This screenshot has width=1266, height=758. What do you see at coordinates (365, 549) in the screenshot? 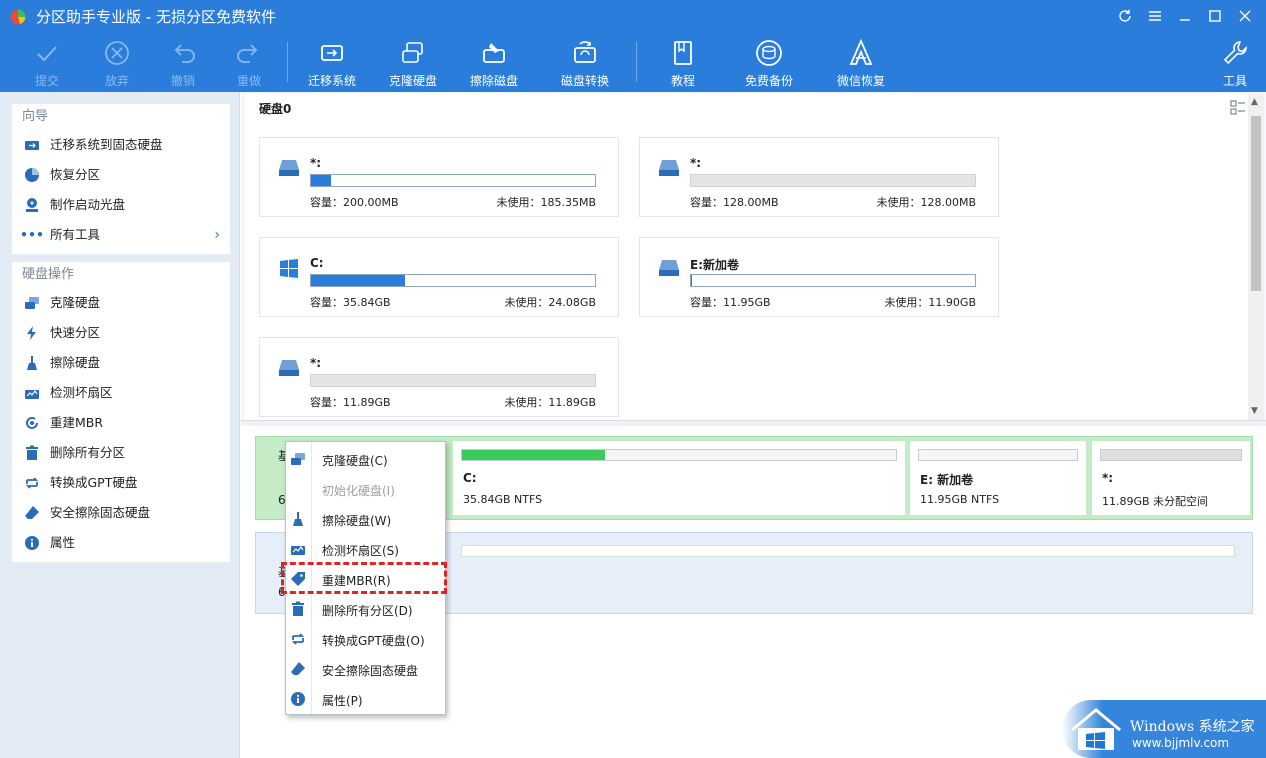
I see `menu-item-bad-sector: 检测坏扇区(S)` at bounding box center [365, 549].